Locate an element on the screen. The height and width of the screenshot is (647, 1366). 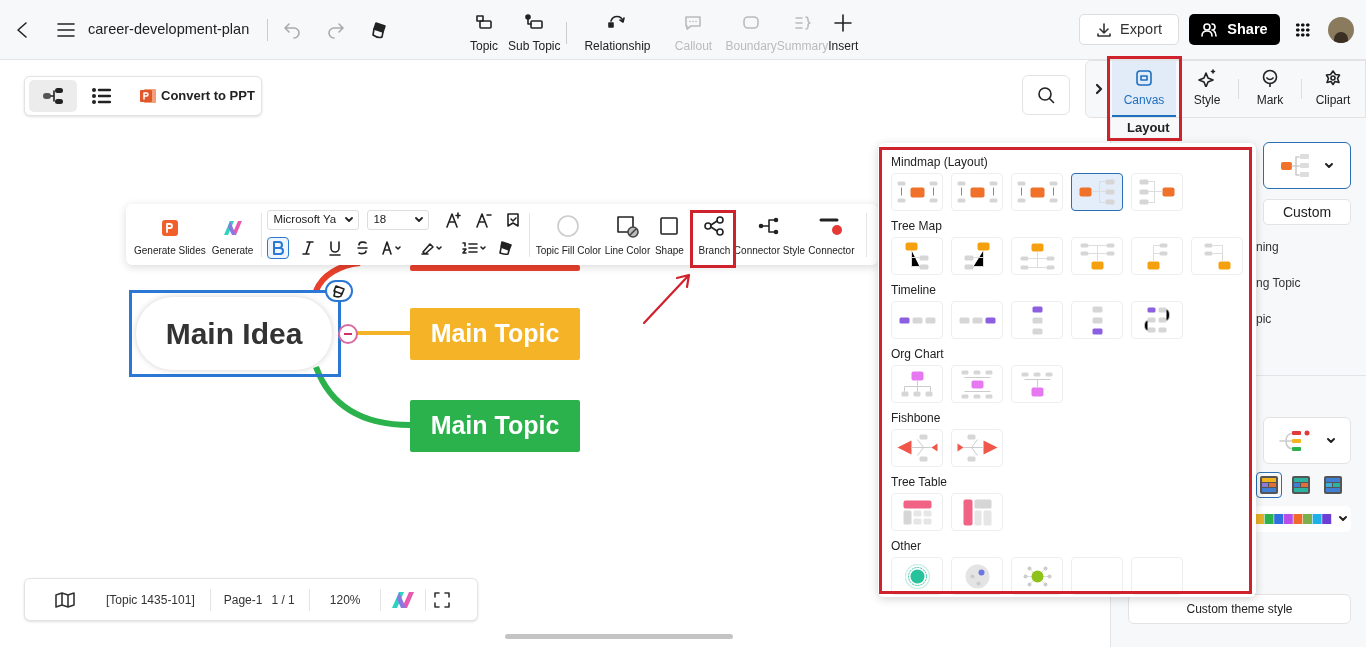
numbered-list-icon is located at coordinates (474, 248).